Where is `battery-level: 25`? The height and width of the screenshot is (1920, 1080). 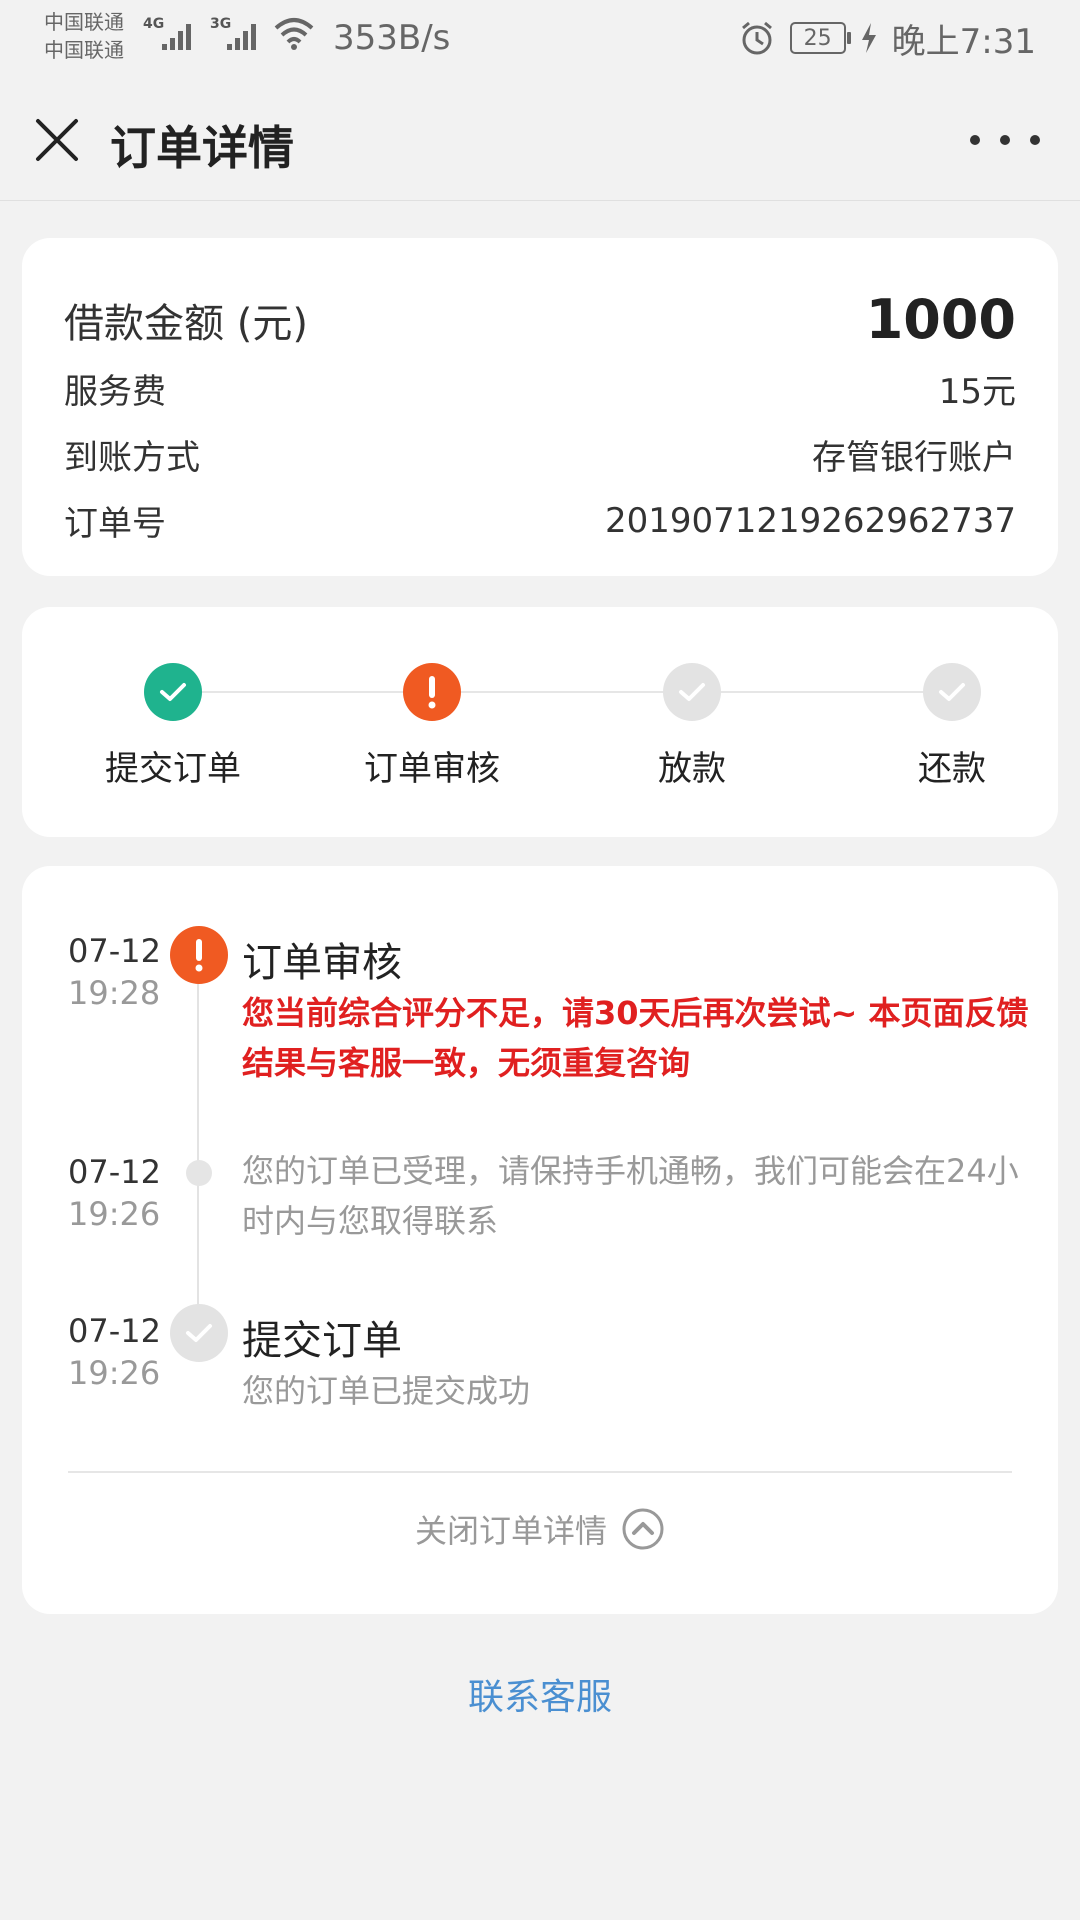 battery-level: 25 is located at coordinates (817, 38).